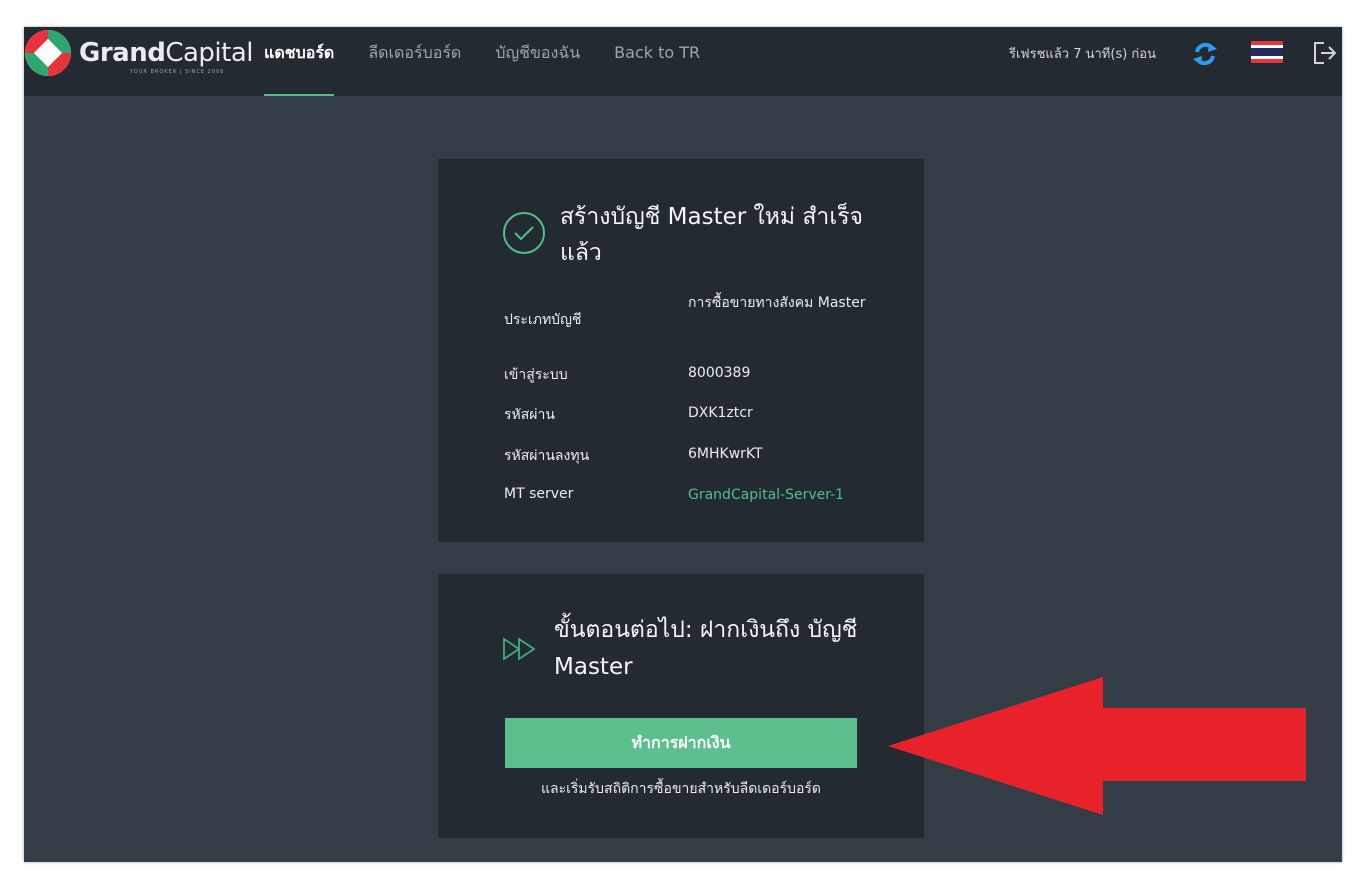 Image resolution: width=1365 pixels, height=878 pixels. I want to click on refresh-status: รีเฟรชแล้ว 7 นาที(s) ก่อน, so click(1082, 54).